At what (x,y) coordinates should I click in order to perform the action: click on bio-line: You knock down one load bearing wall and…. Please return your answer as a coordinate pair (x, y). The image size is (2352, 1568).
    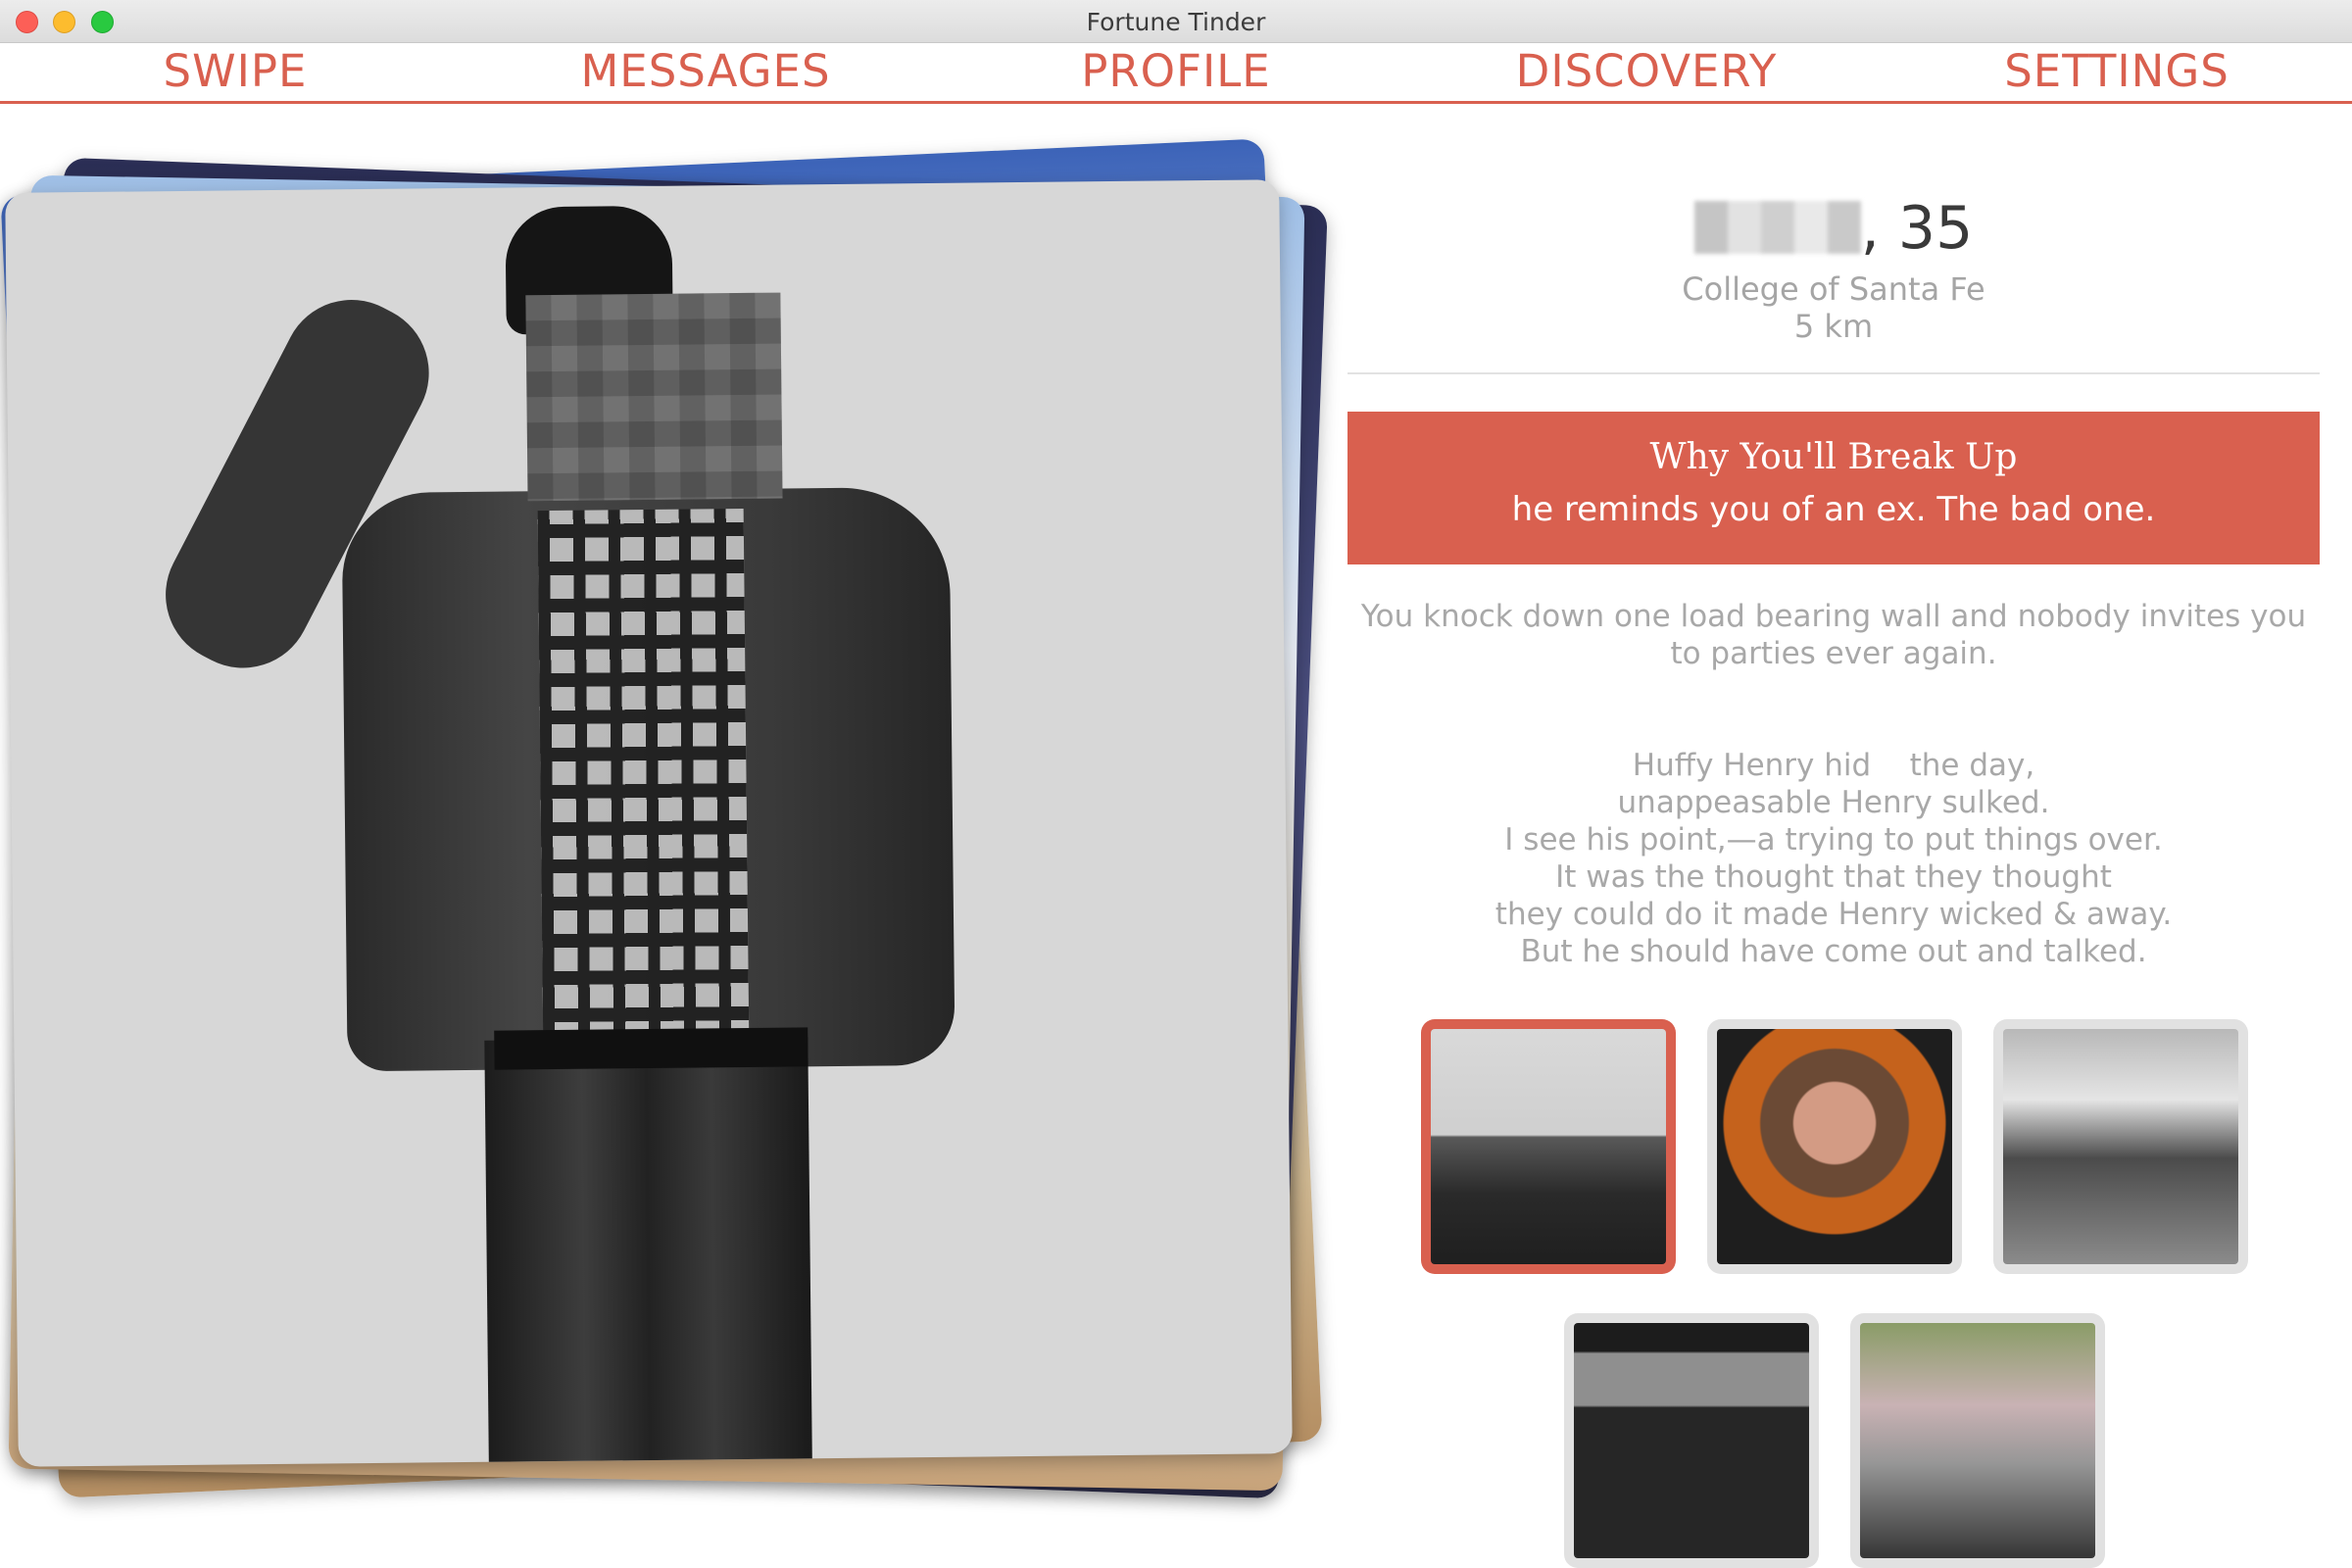
    Looking at the image, I should click on (1833, 616).